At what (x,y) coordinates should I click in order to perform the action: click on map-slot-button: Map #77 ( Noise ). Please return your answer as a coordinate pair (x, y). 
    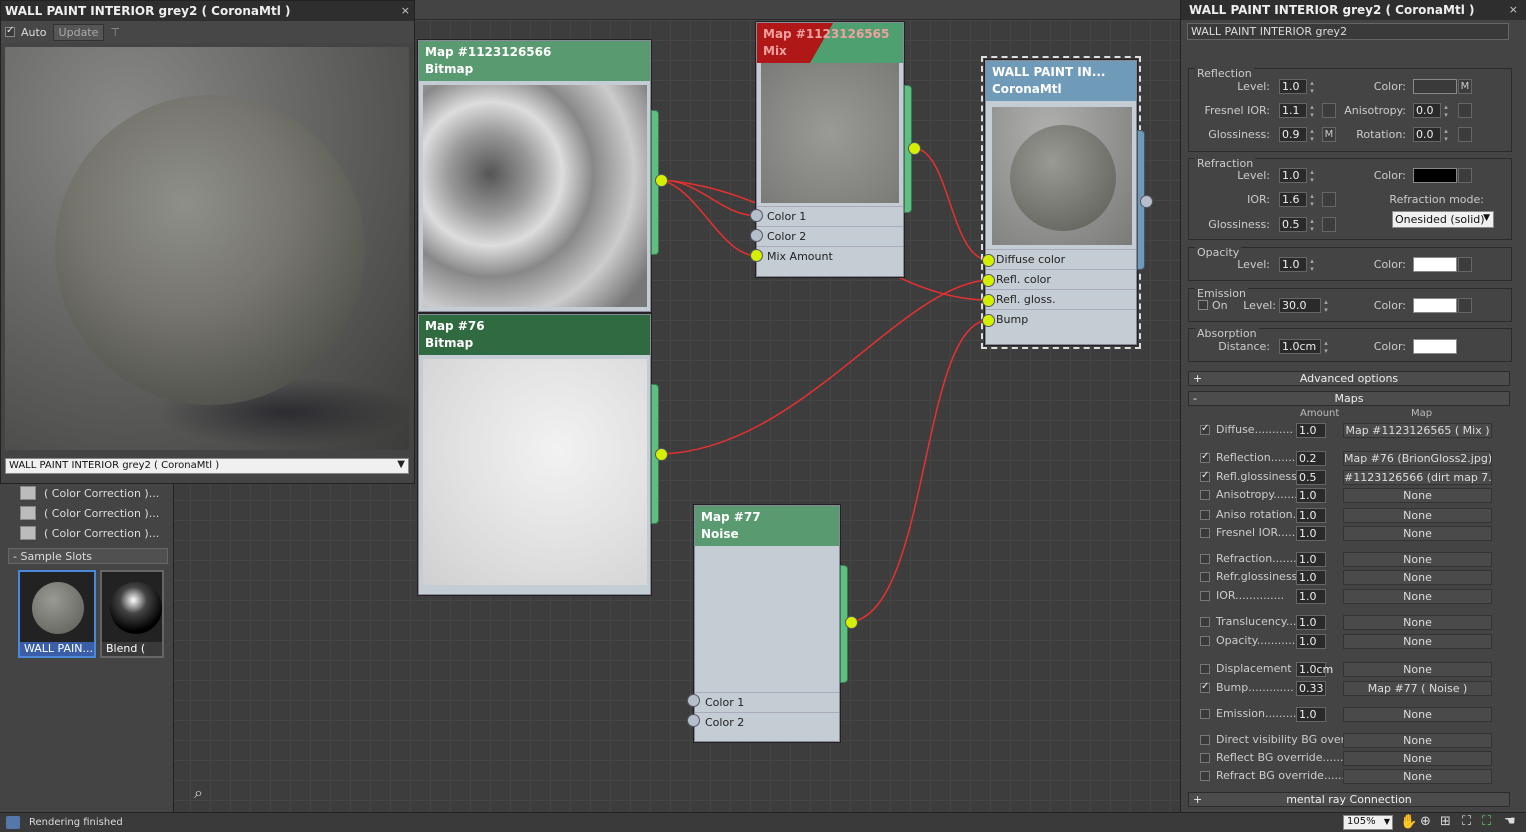
    Looking at the image, I should click on (1417, 688).